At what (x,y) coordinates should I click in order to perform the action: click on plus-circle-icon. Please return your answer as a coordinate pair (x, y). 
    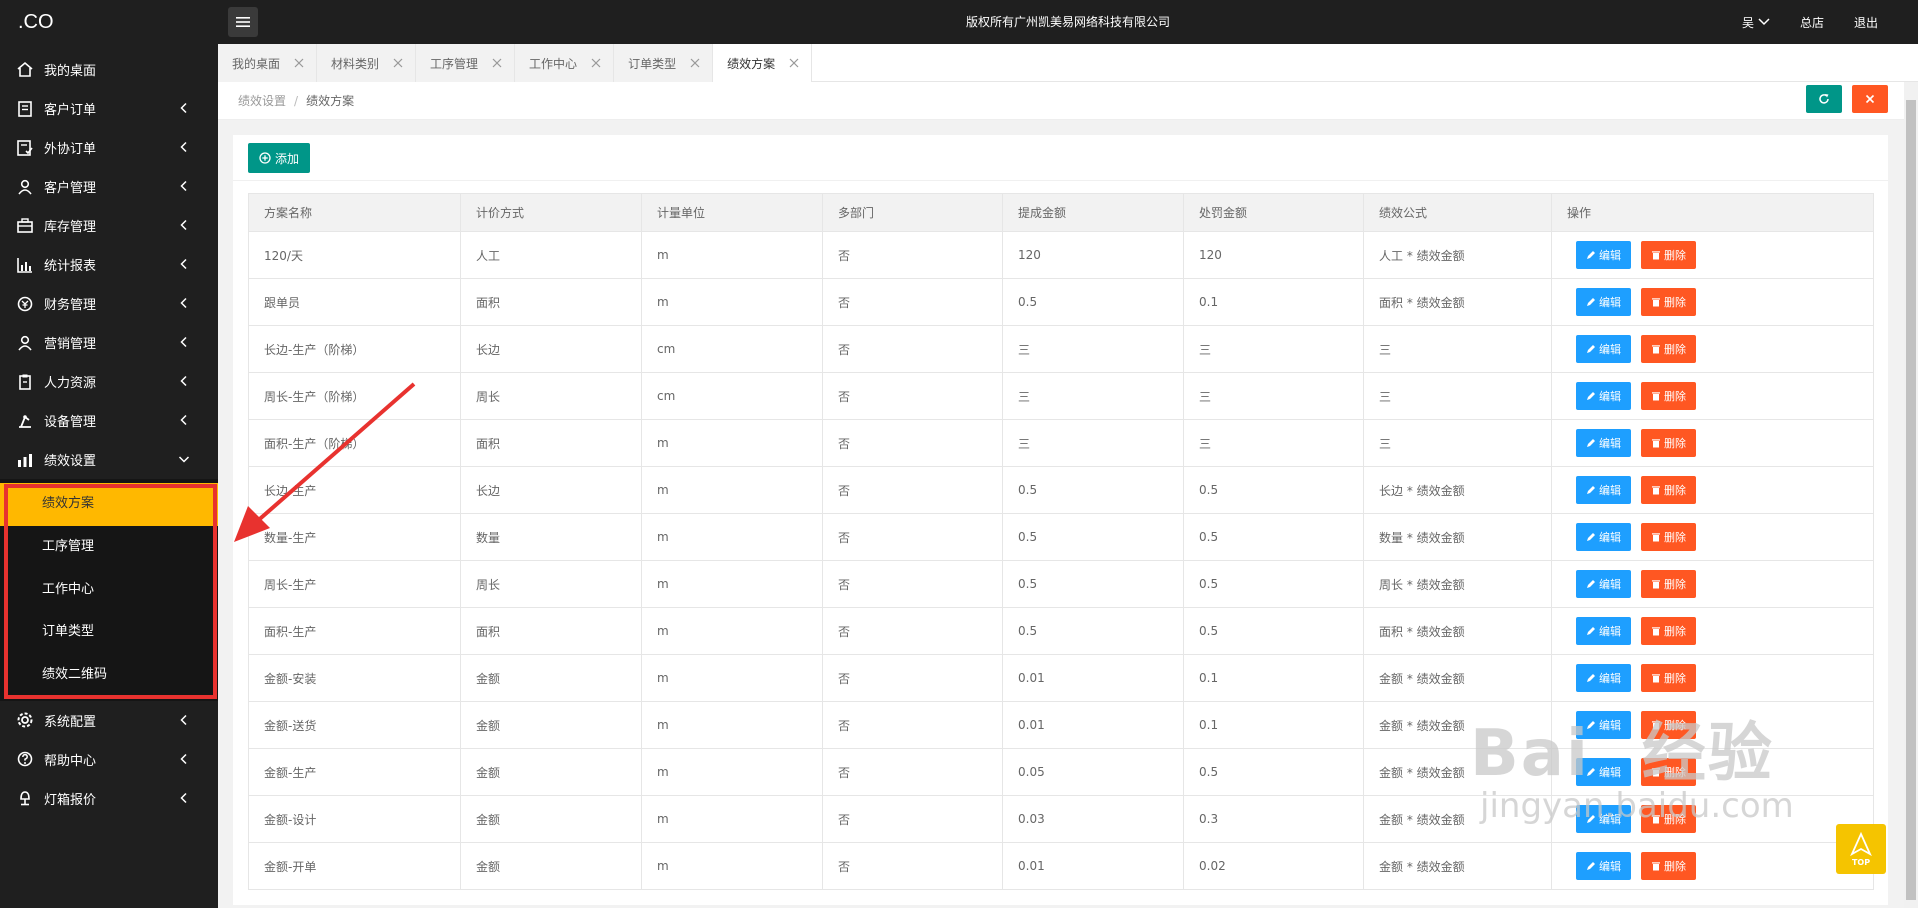
    Looking at the image, I should click on (265, 158).